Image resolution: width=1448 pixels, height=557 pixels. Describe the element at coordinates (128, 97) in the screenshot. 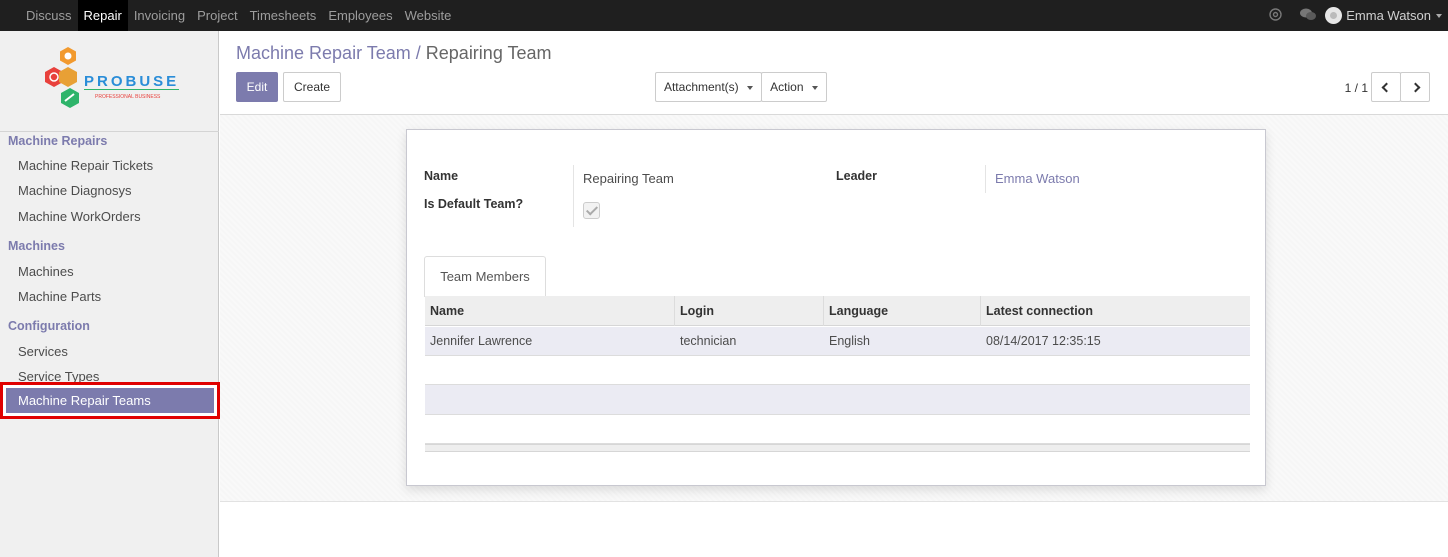

I see `svg-text: PROFESSIONAL BUSINESS` at that location.